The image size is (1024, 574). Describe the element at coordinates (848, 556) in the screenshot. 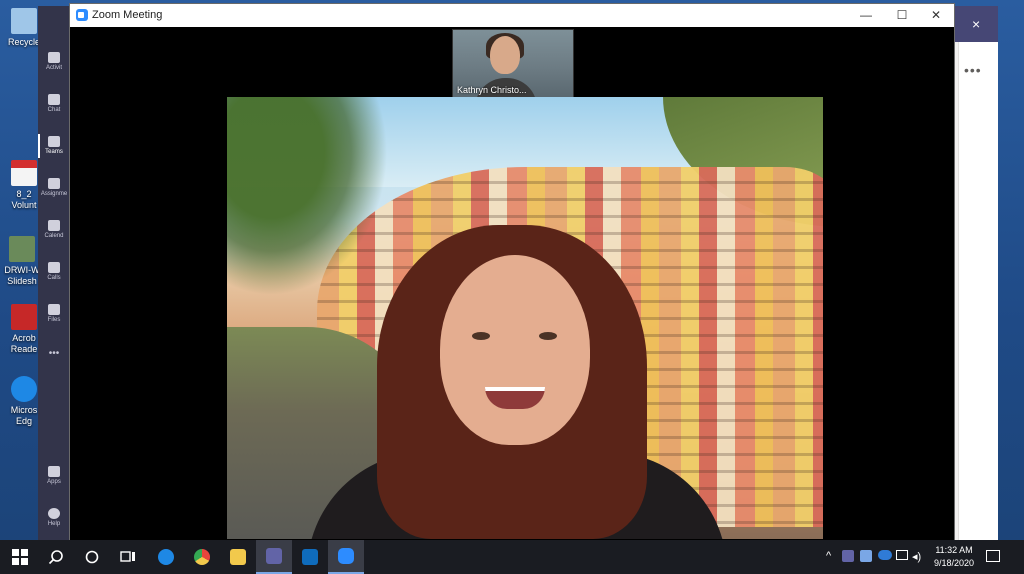

I see `teams-tray-icon` at that location.